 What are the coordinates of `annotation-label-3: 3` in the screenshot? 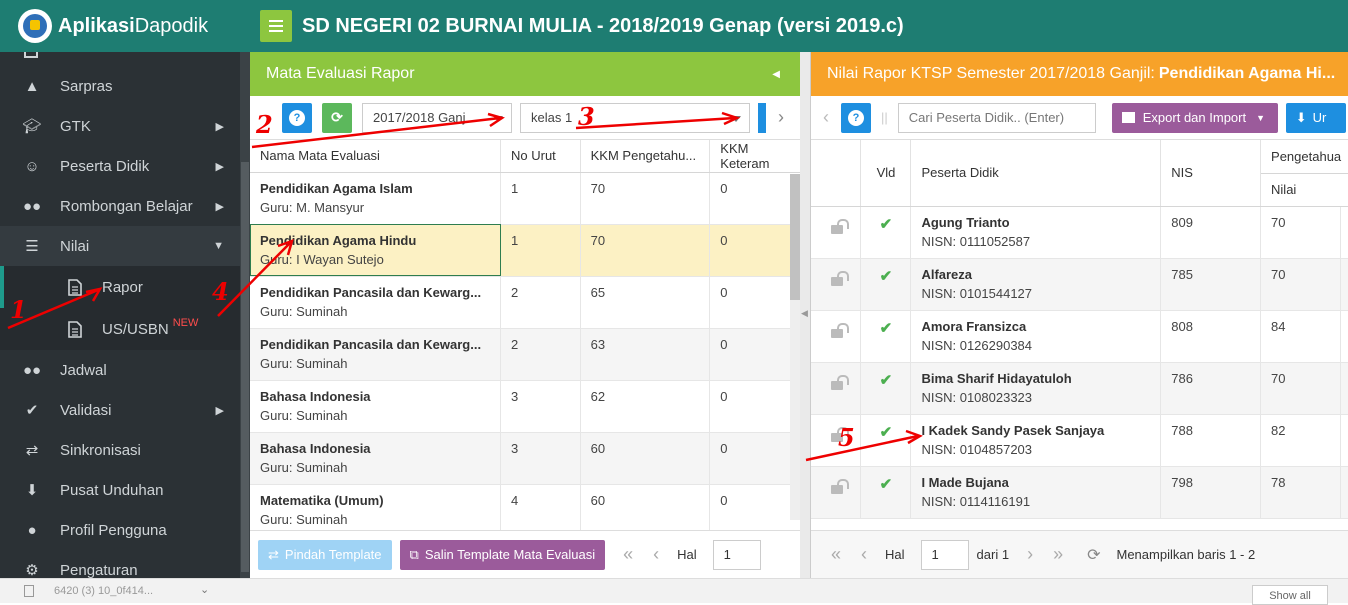 It's located at (586, 116).